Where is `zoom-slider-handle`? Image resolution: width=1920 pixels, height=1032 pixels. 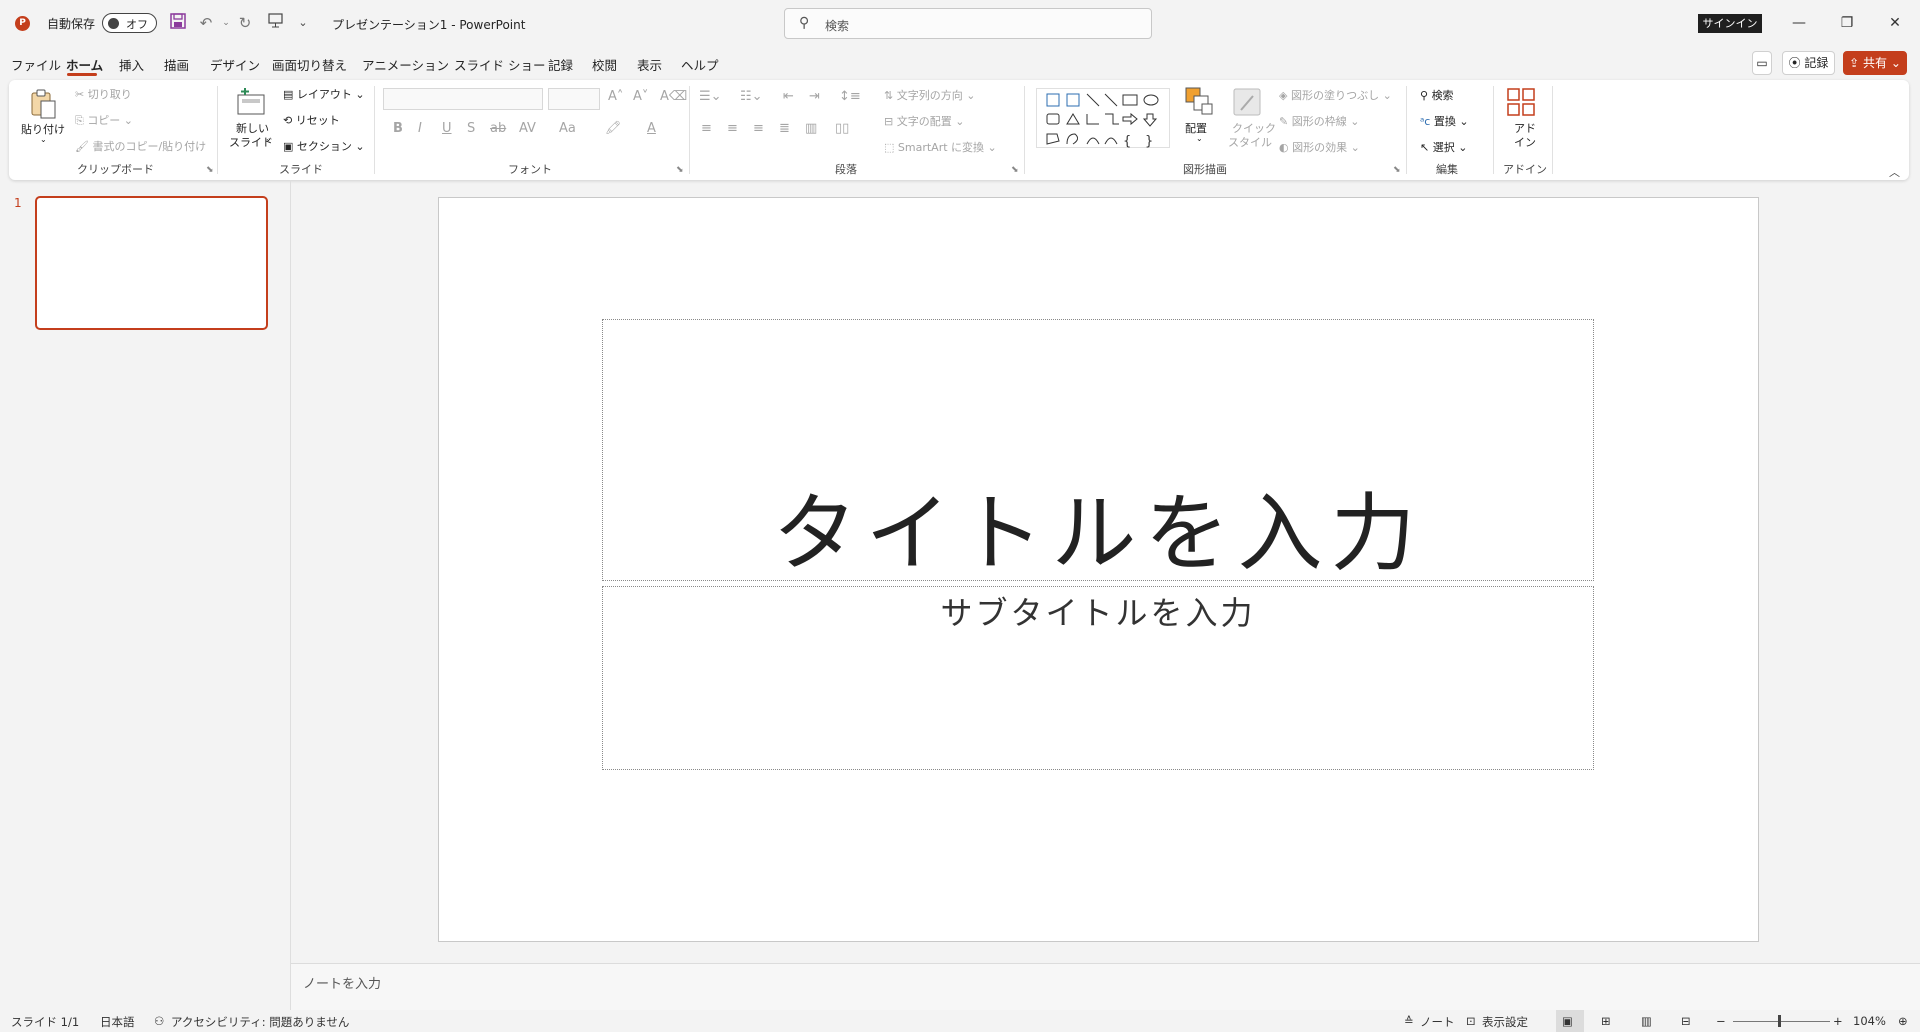 zoom-slider-handle is located at coordinates (1779, 1021).